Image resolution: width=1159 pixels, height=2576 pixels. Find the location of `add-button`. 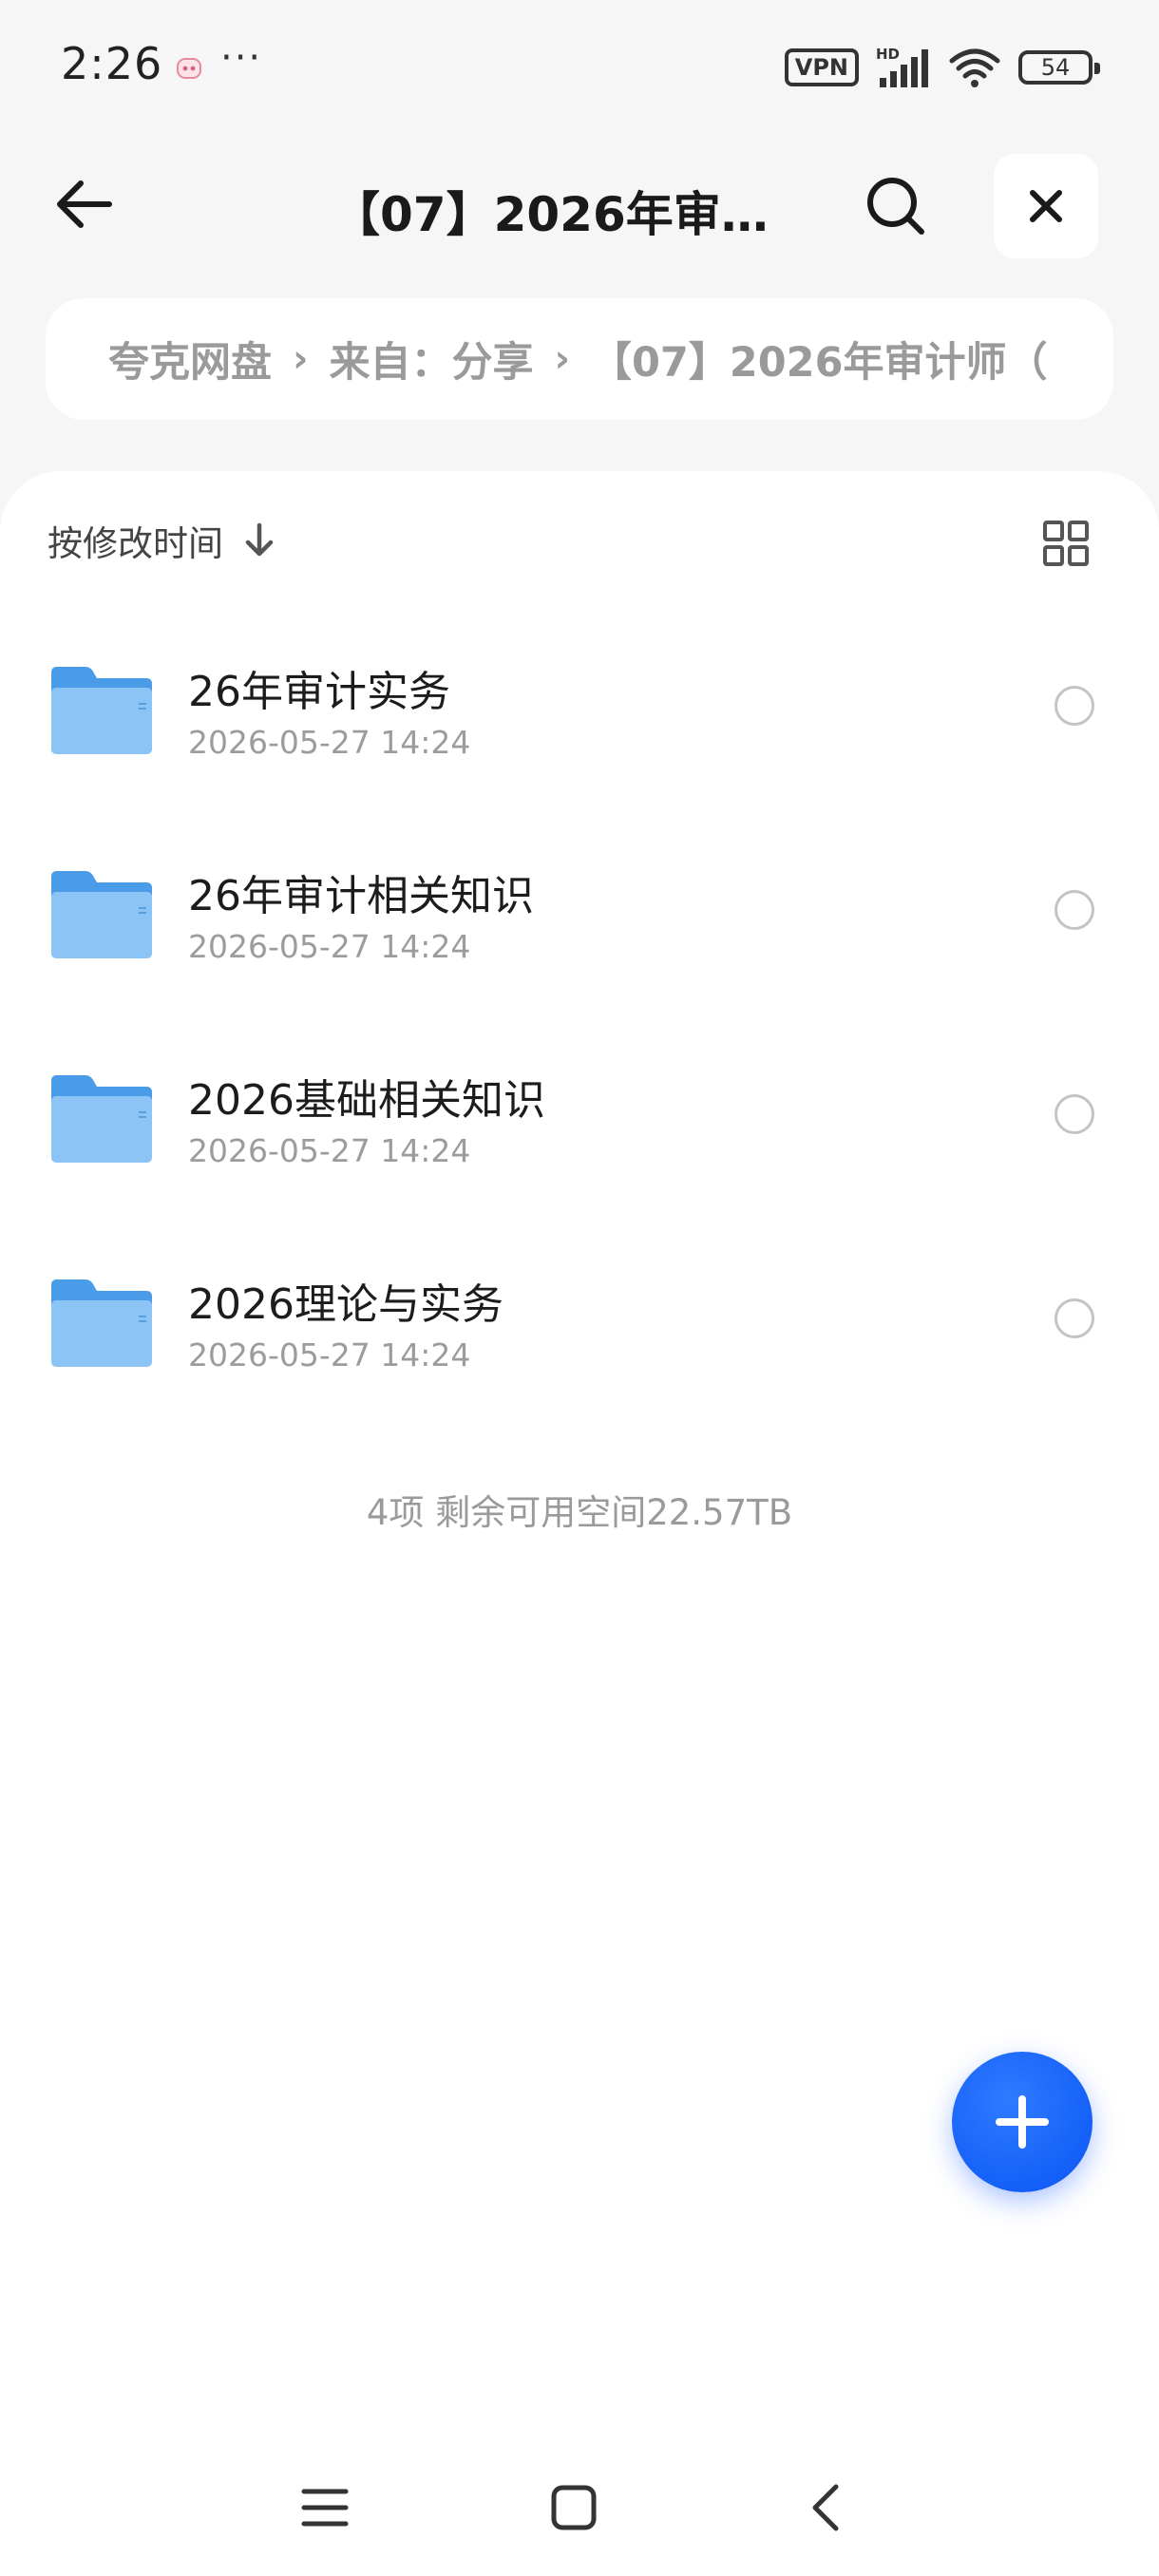

add-button is located at coordinates (1022, 2122).